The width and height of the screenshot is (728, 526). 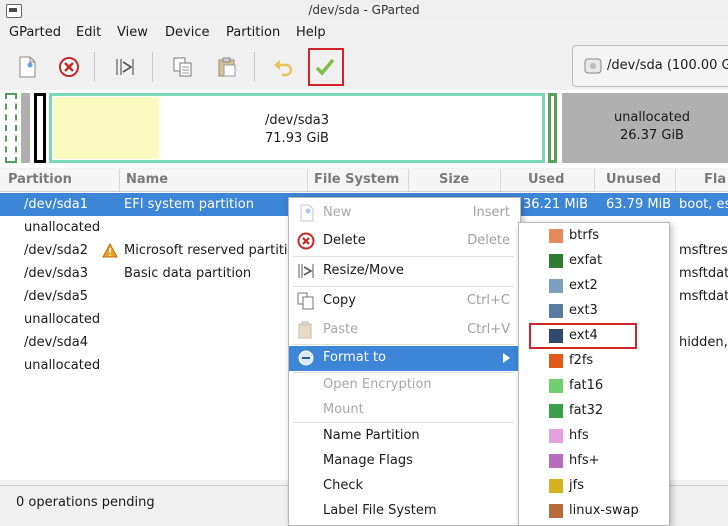 I want to click on filesystem-option-ext3: ext3, so click(x=593, y=310).